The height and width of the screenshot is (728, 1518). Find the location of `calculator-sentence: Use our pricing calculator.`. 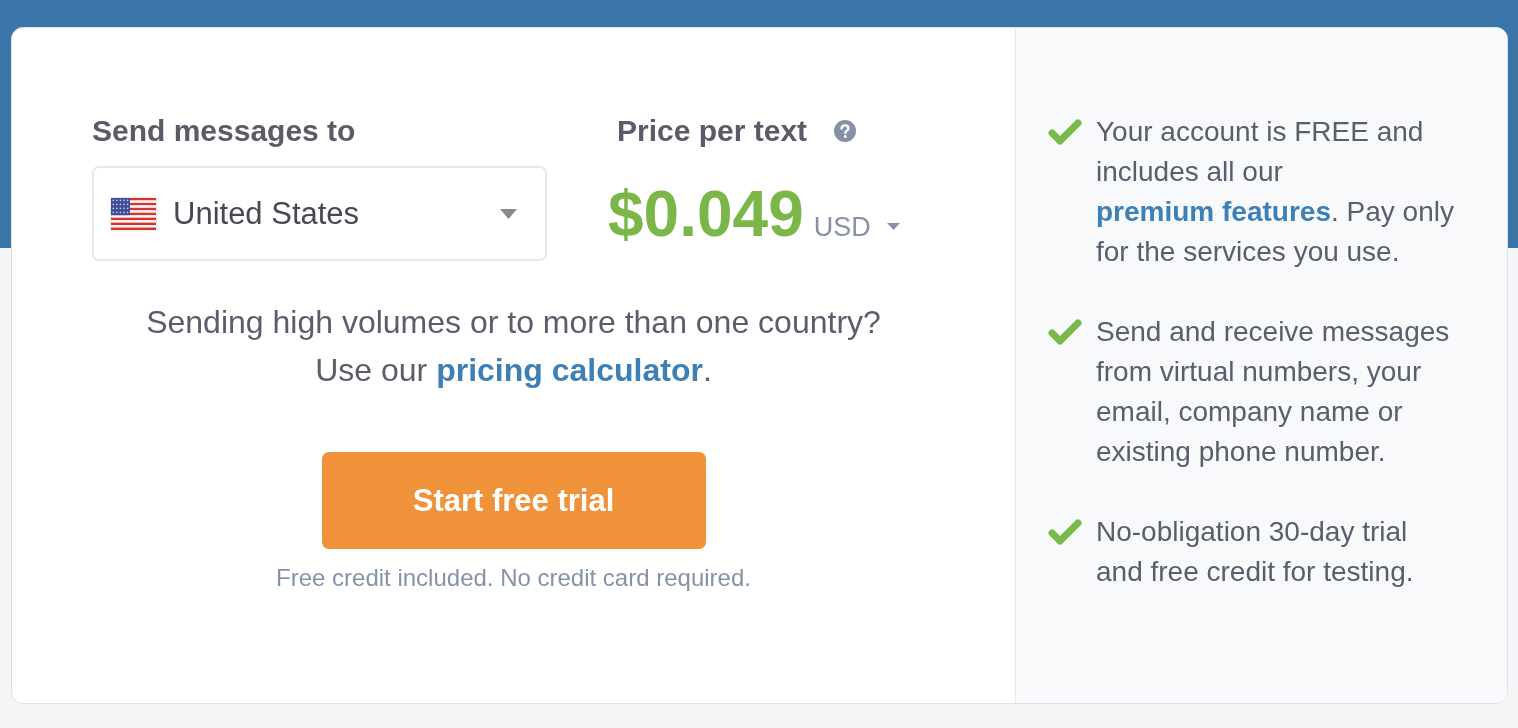

calculator-sentence: Use our pricing calculator. is located at coordinates (513, 370).